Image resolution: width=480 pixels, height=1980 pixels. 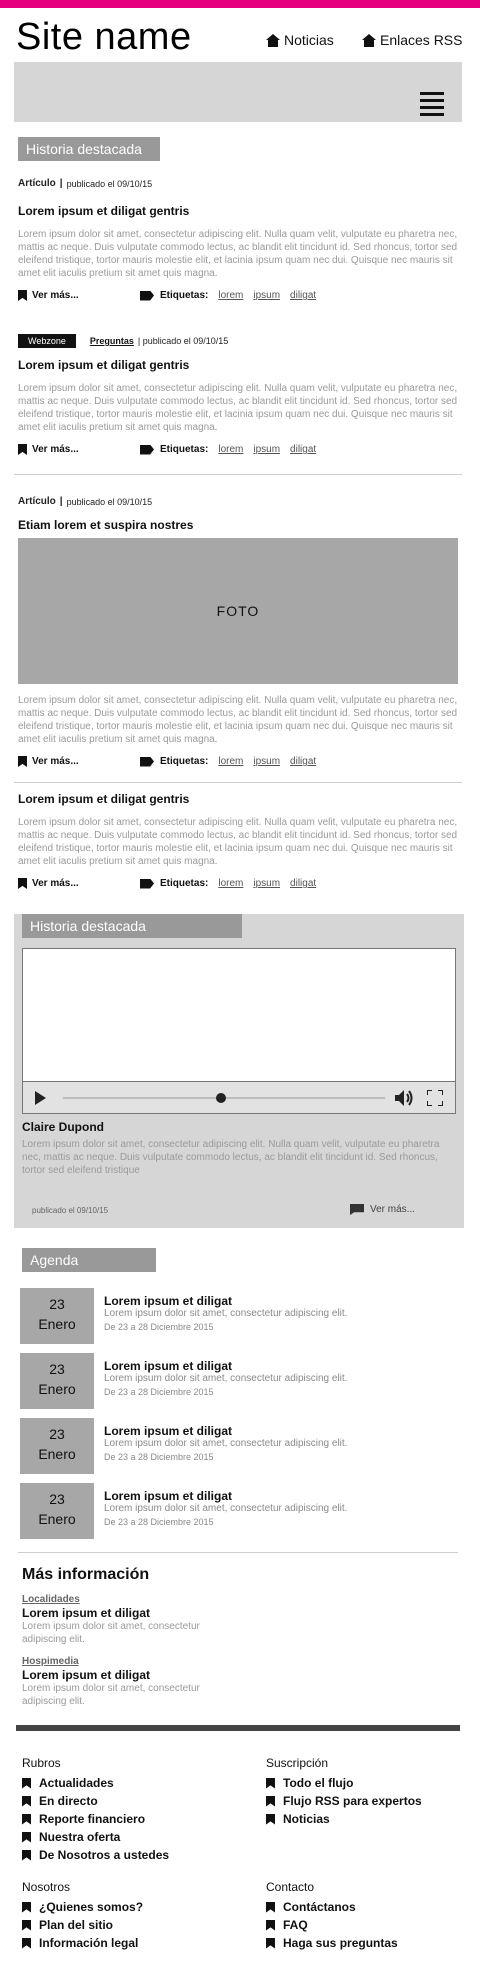 I want to click on footer-link: Reporte financiero, so click(x=95, y=1819).